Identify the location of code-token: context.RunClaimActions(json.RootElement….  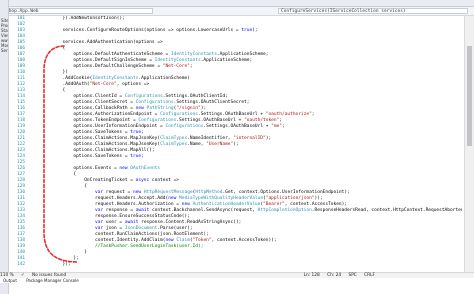
(152, 234).